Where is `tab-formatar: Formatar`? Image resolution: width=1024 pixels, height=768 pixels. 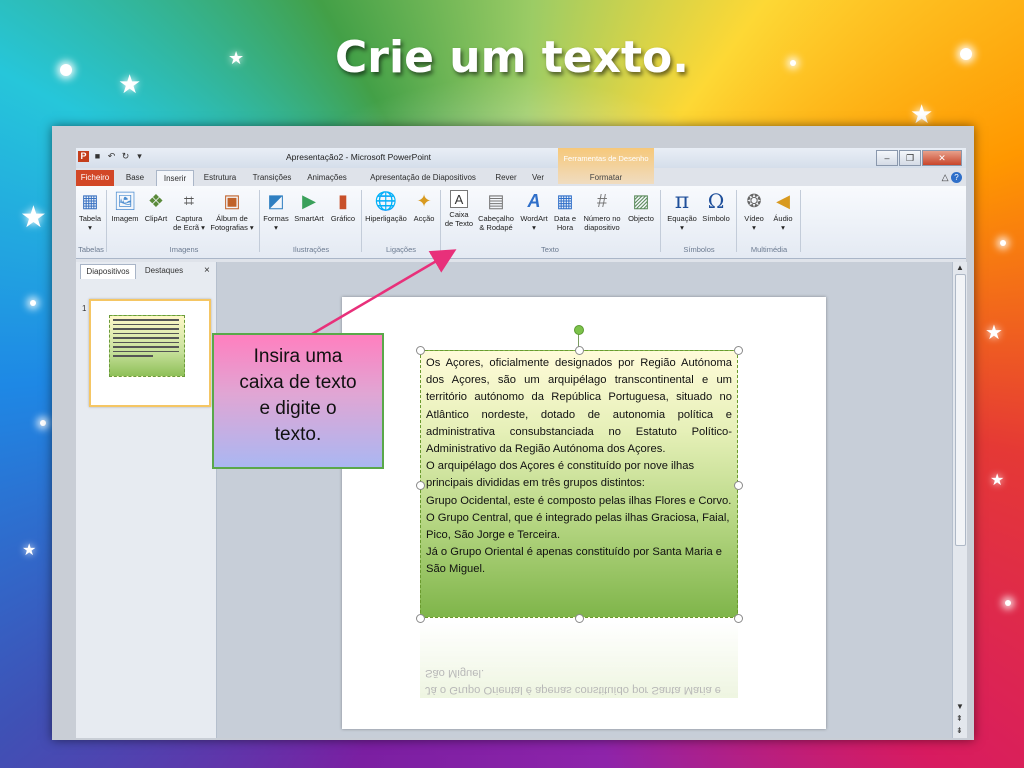
tab-formatar: Formatar is located at coordinates (606, 178).